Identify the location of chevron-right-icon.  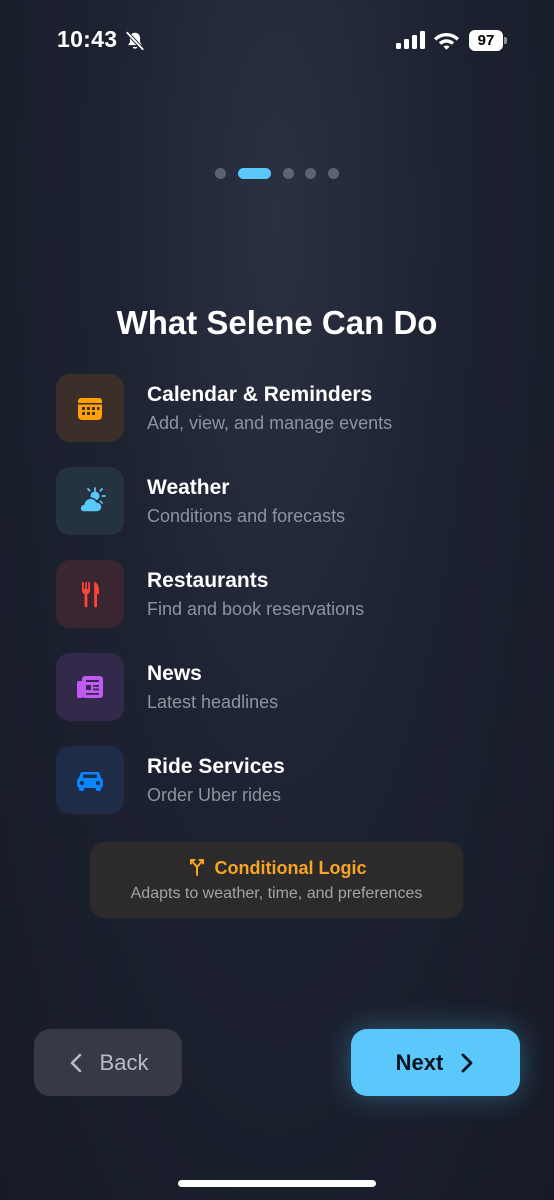
(467, 1062).